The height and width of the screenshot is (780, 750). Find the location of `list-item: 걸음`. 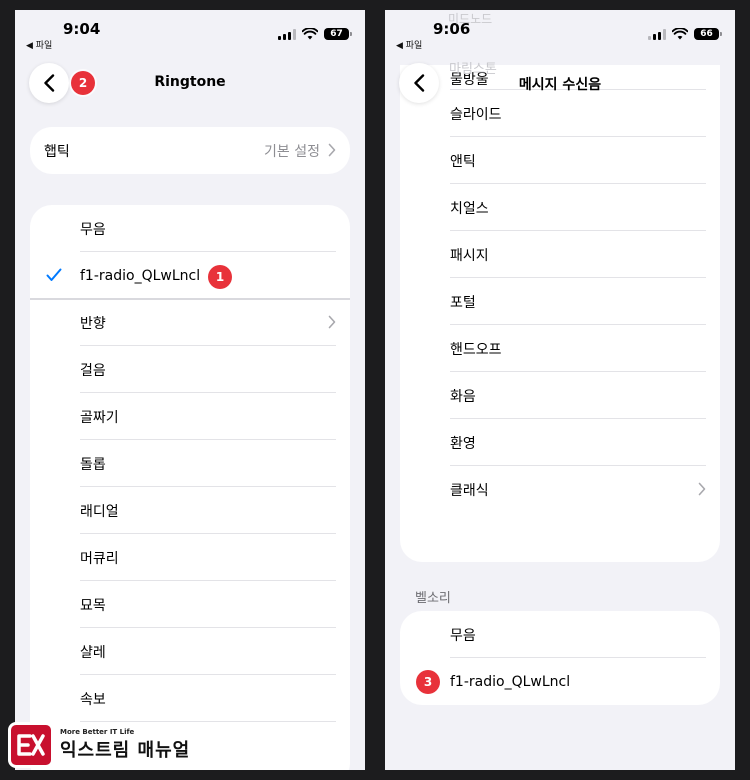

list-item: 걸음 is located at coordinates (190, 369).